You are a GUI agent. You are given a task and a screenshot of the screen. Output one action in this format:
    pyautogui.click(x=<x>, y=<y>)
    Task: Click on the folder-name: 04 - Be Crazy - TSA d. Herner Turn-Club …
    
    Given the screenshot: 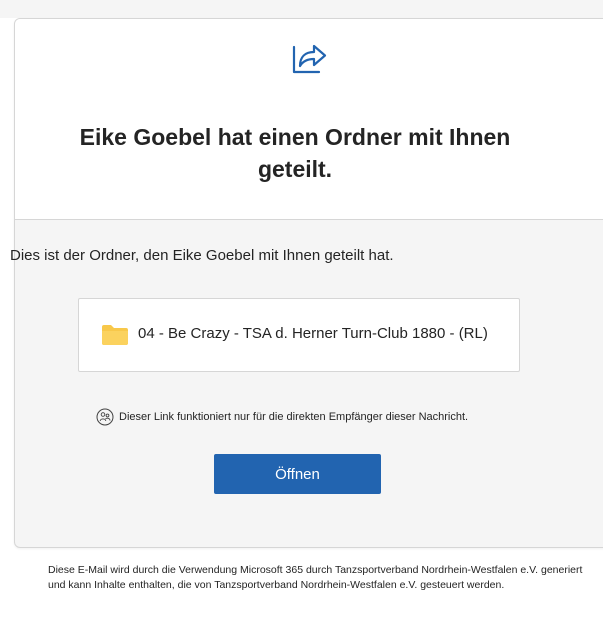 What is the action you would take?
    pyautogui.click(x=313, y=333)
    